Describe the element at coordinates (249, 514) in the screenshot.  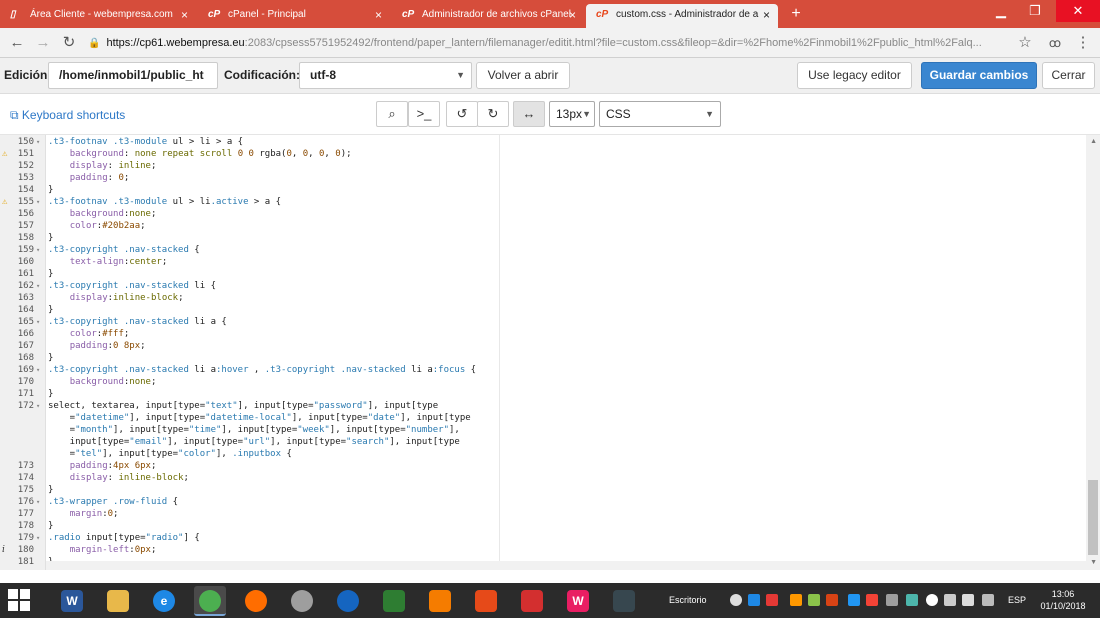
I see `code-line: 177 margin:0;` at that location.